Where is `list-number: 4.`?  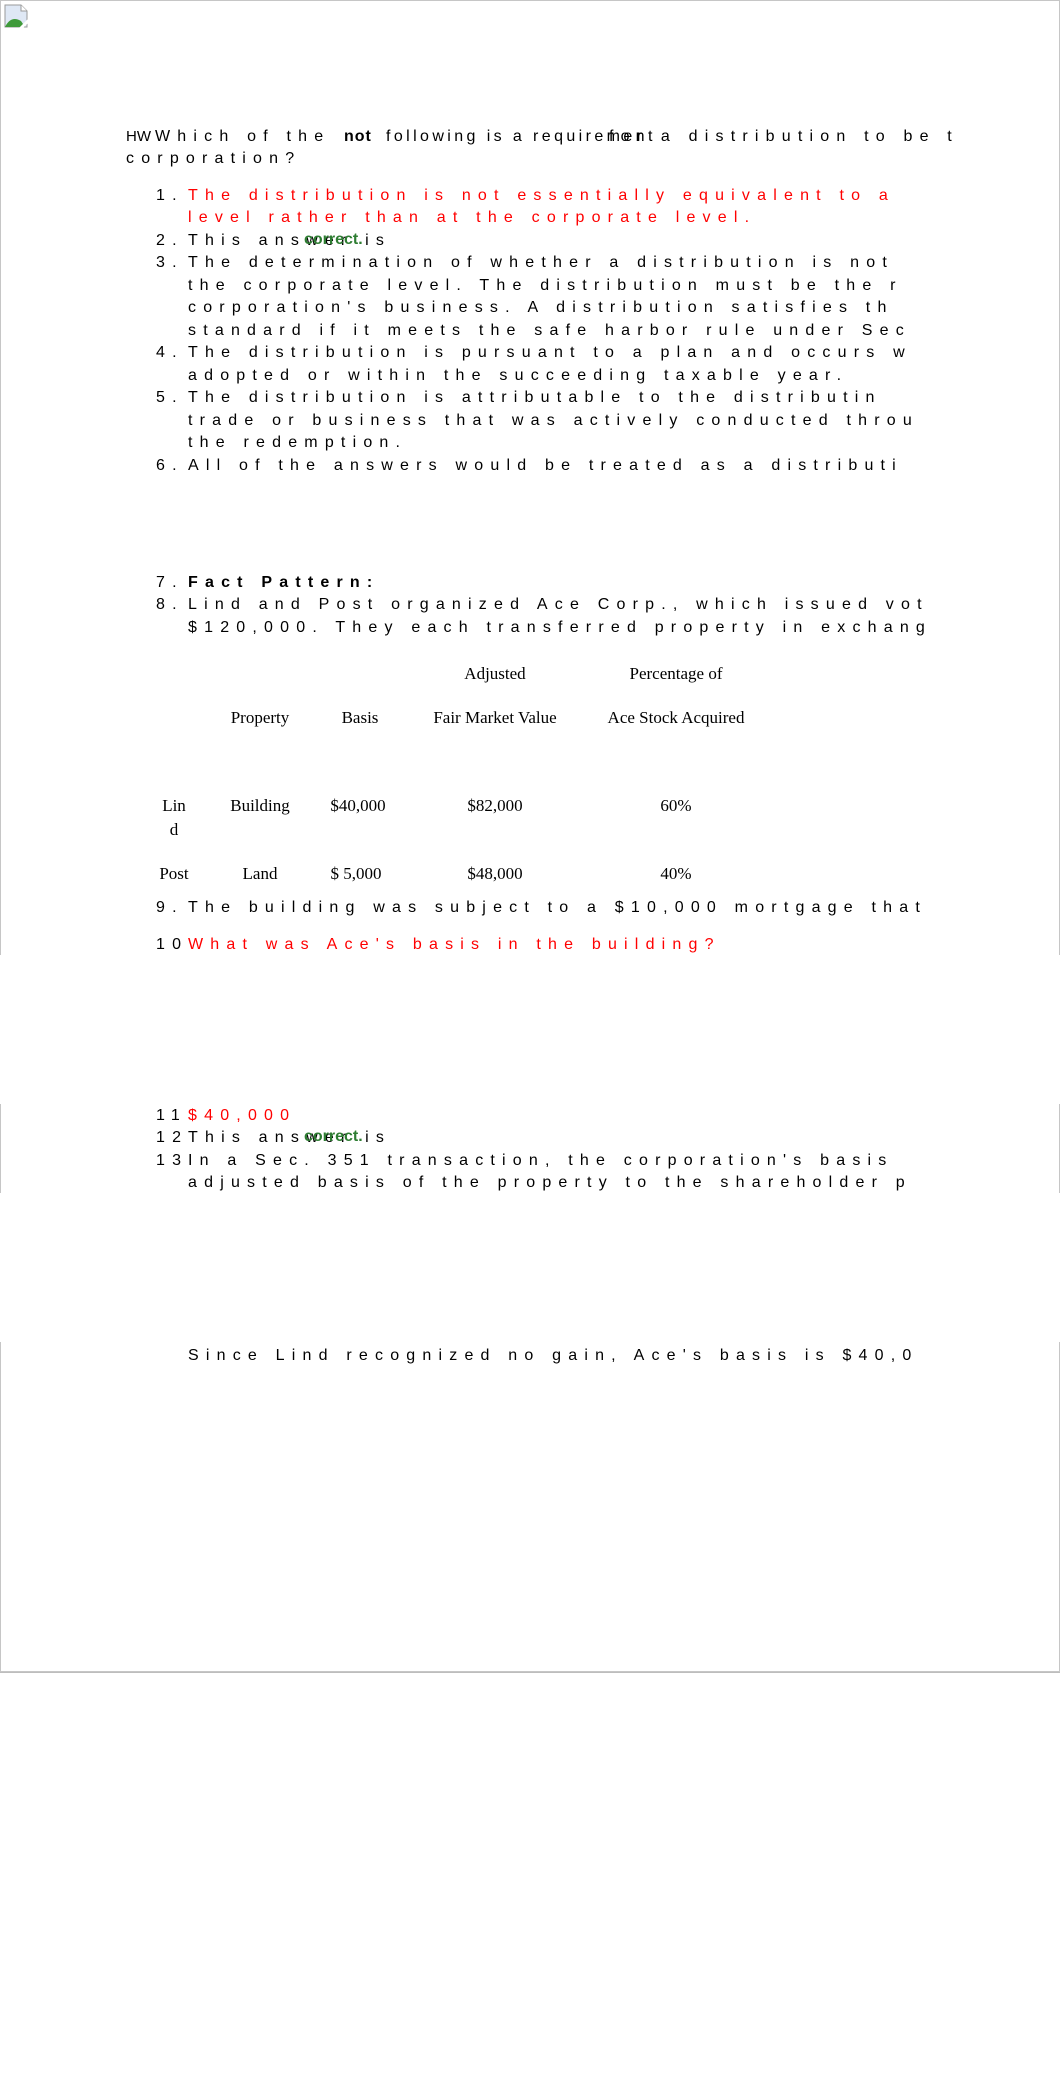 list-number: 4. is located at coordinates (170, 352).